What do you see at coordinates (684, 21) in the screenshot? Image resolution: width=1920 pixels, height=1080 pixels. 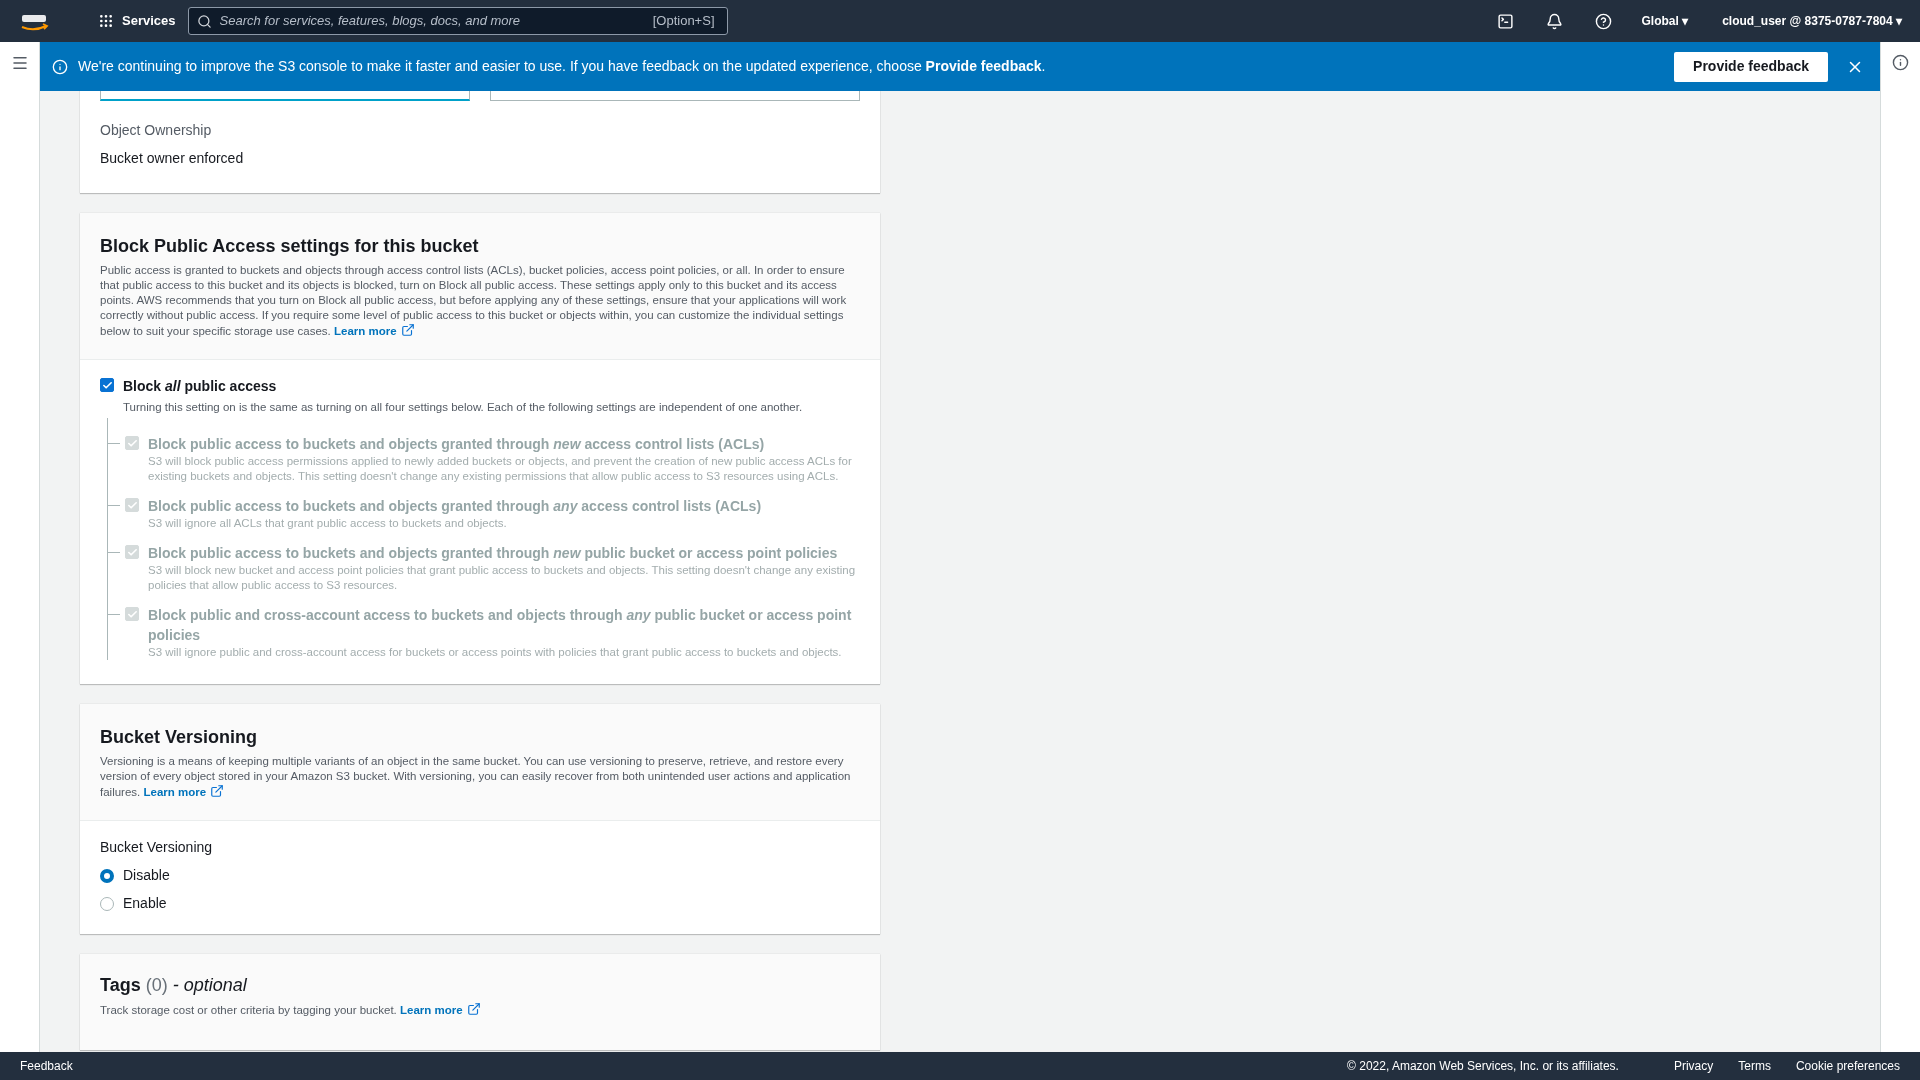 I see `keyboard-shortcut-hint: [Option+S]` at bounding box center [684, 21].